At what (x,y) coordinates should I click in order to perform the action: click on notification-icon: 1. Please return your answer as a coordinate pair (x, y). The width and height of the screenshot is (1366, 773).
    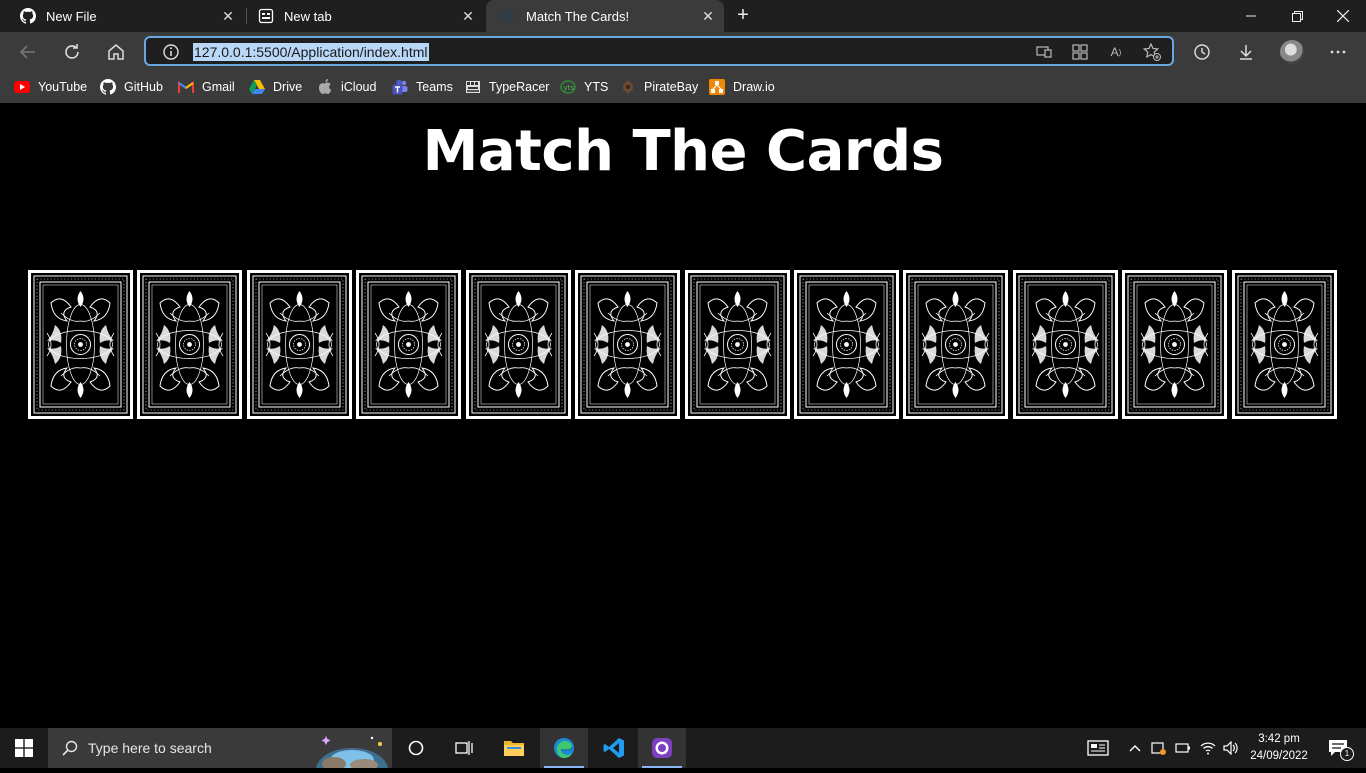
    Looking at the image, I should click on (1341, 750).